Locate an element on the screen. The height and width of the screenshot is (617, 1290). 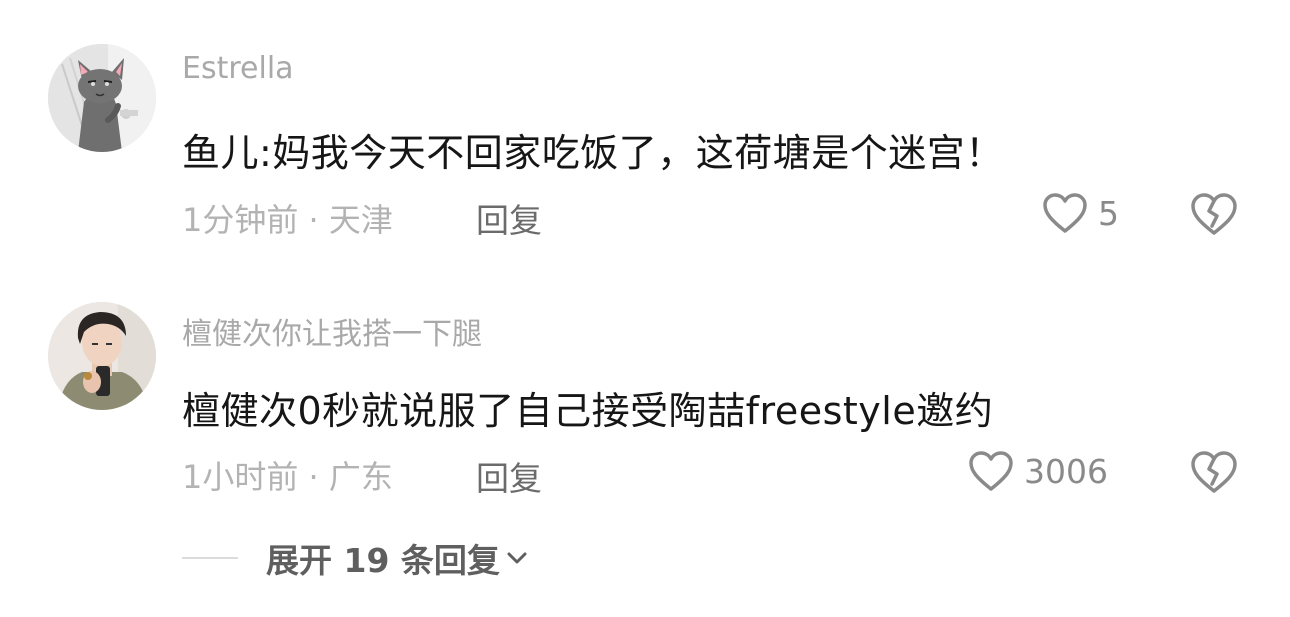
comment-username: 檀健次你让我搭一下腿 is located at coordinates (332, 331).